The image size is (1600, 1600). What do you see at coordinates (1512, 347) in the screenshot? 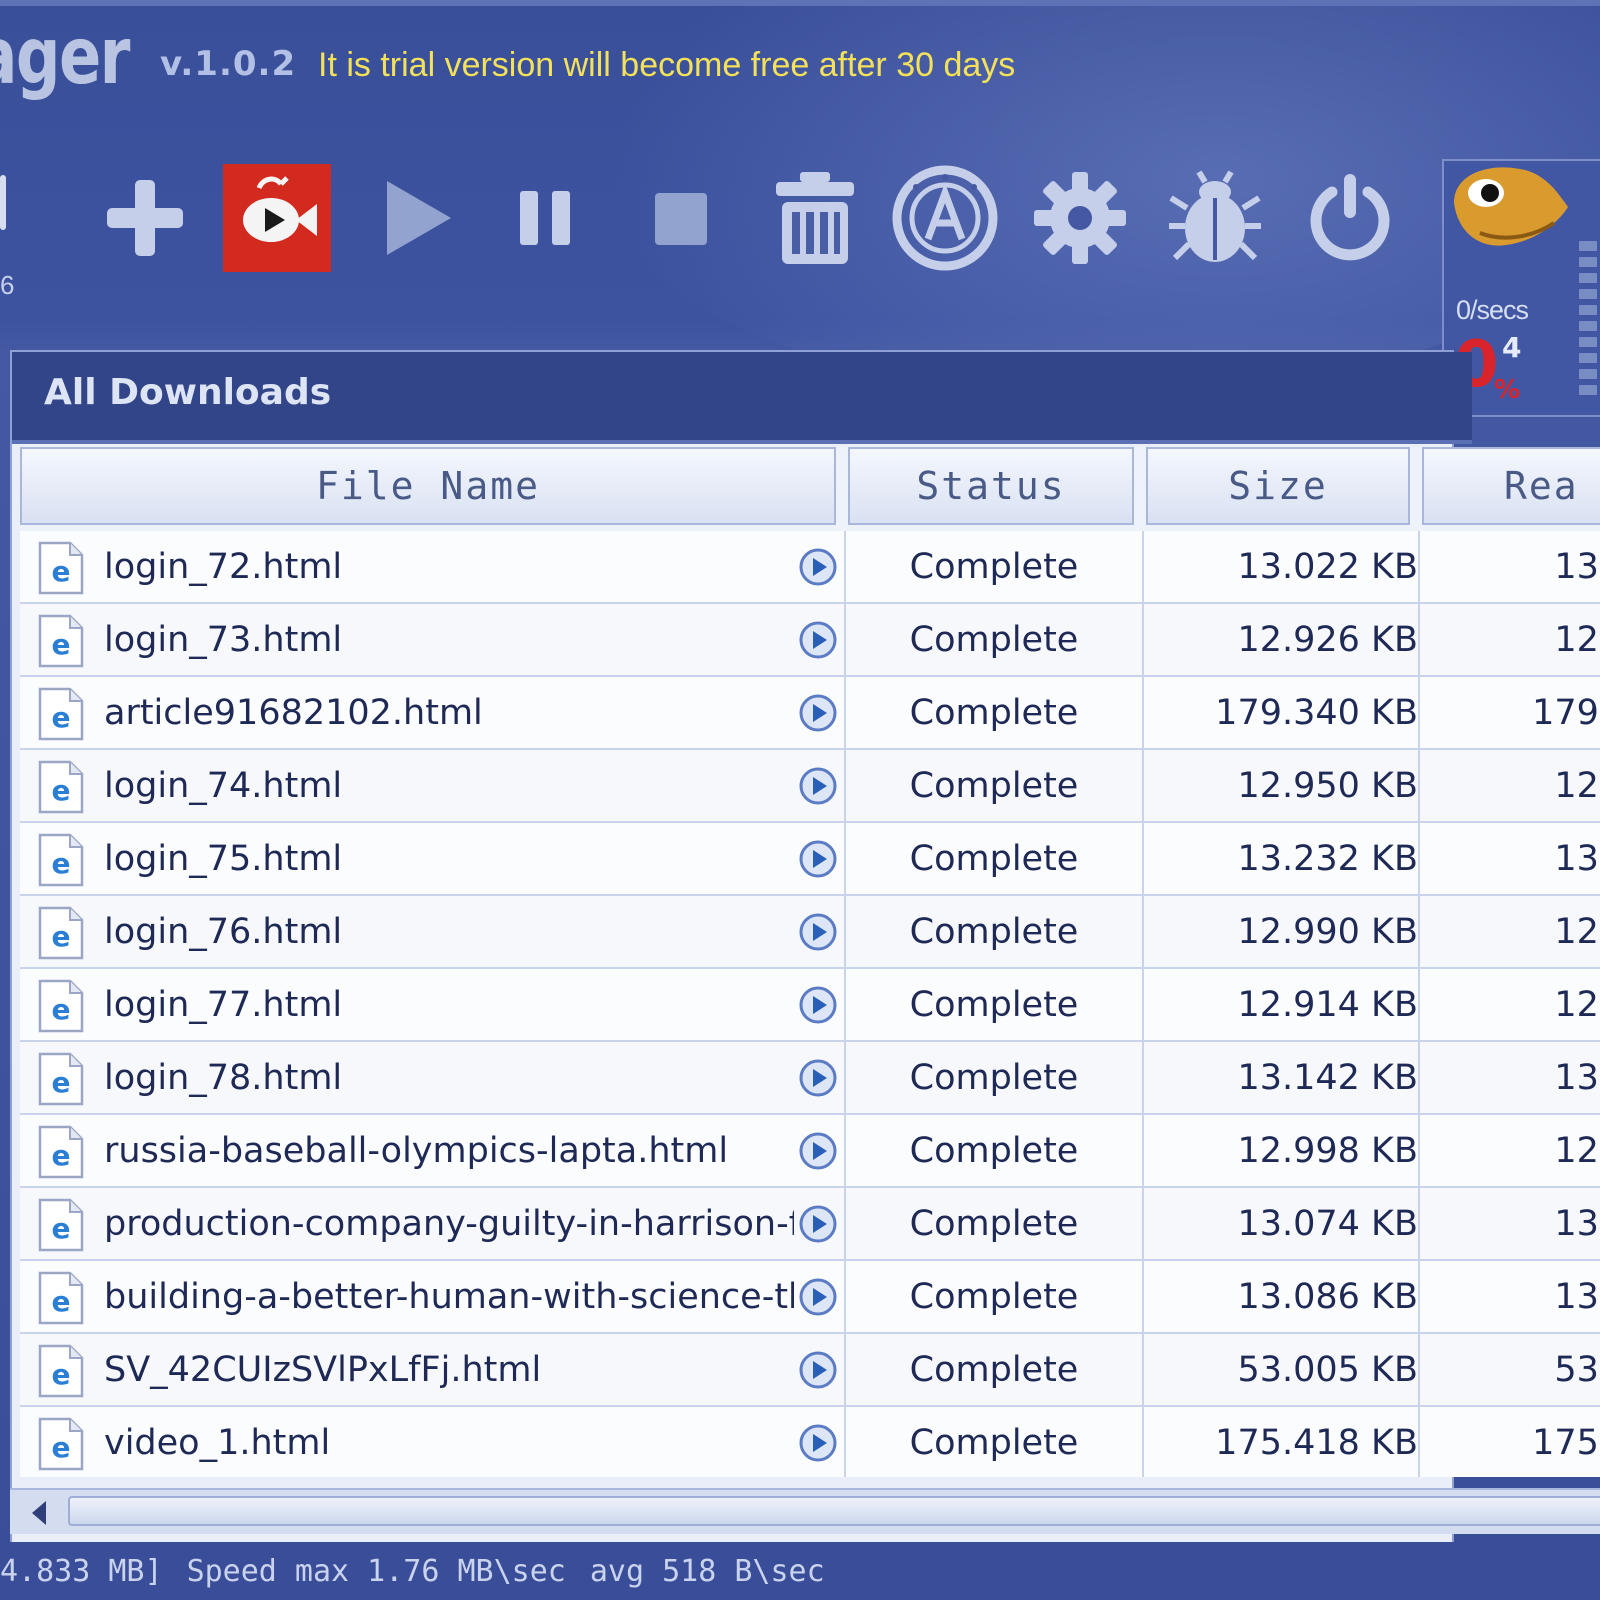
I see `active-count: 4` at bounding box center [1512, 347].